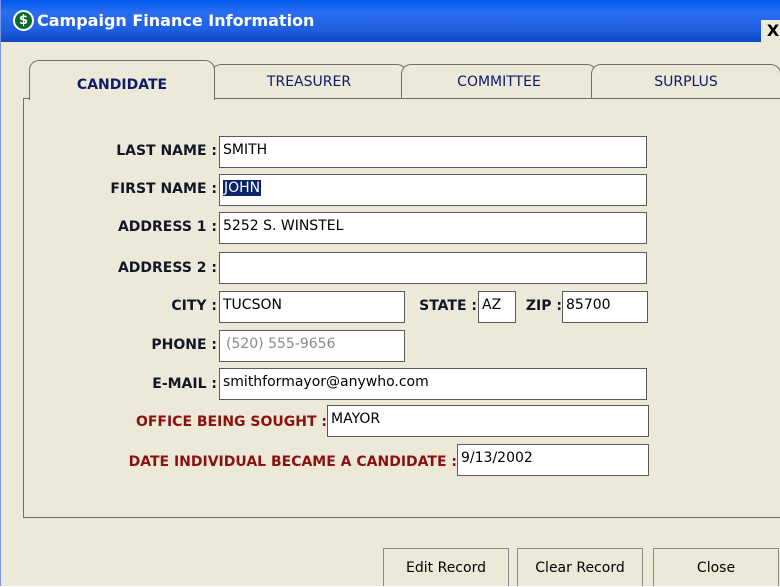 The image size is (780, 587). Describe the element at coordinates (167, 268) in the screenshot. I see `address2-label: ADDRESS 2 :` at that location.